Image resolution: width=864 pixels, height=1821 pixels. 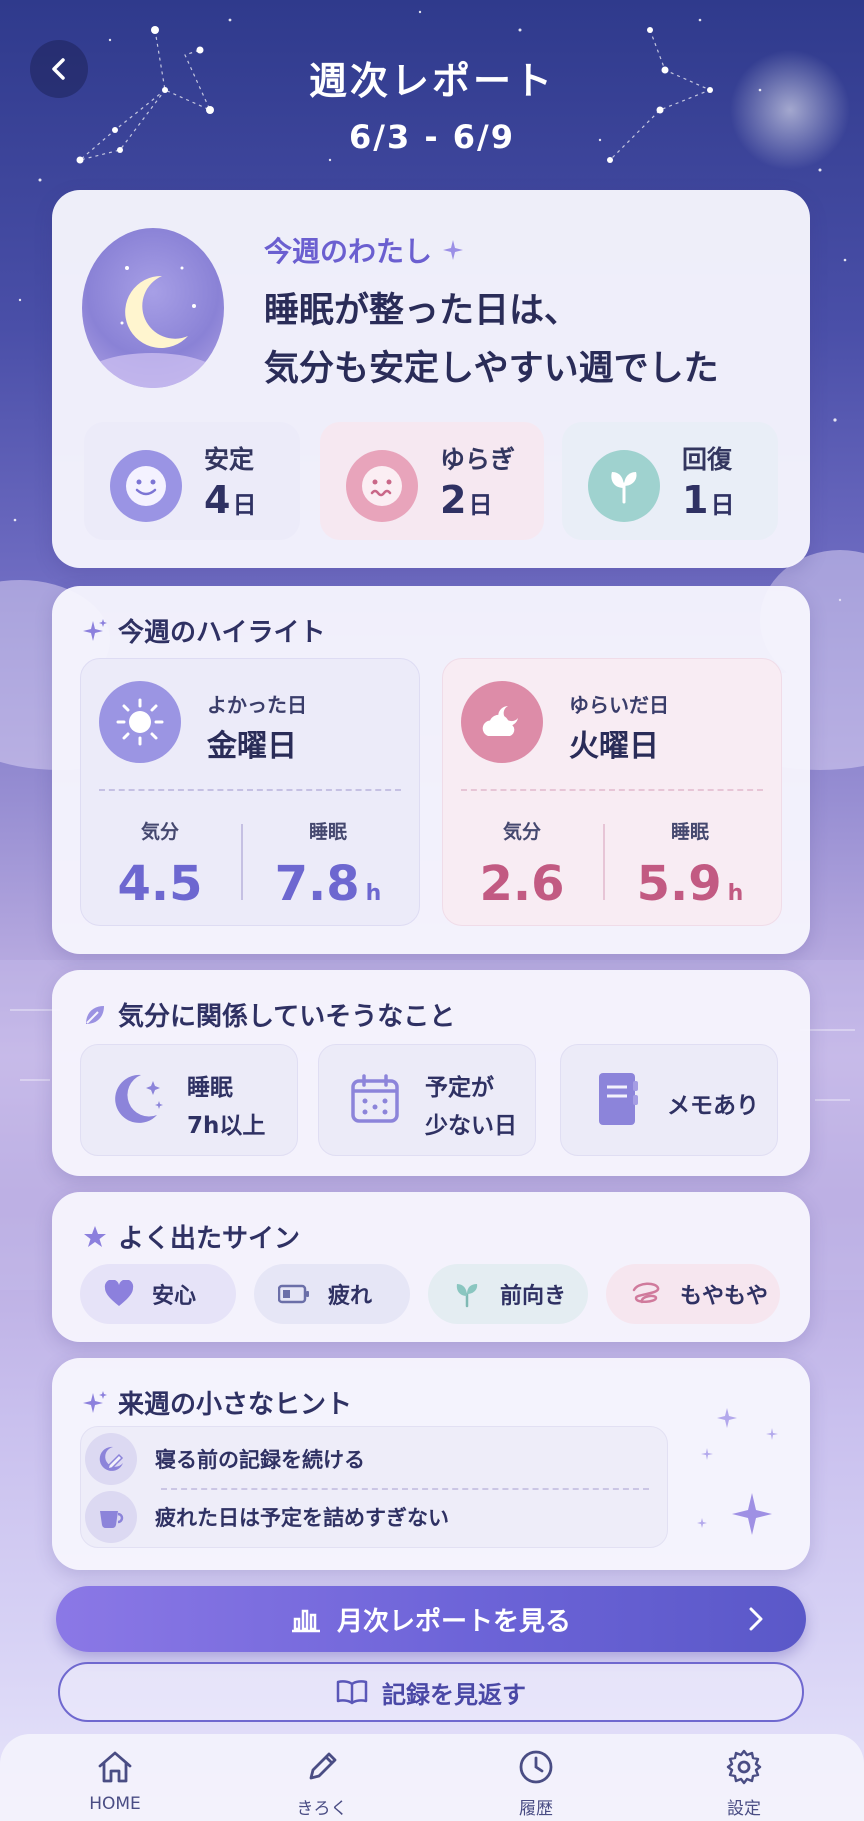 What do you see at coordinates (646, 1293) in the screenshot?
I see `scribble-icon` at bounding box center [646, 1293].